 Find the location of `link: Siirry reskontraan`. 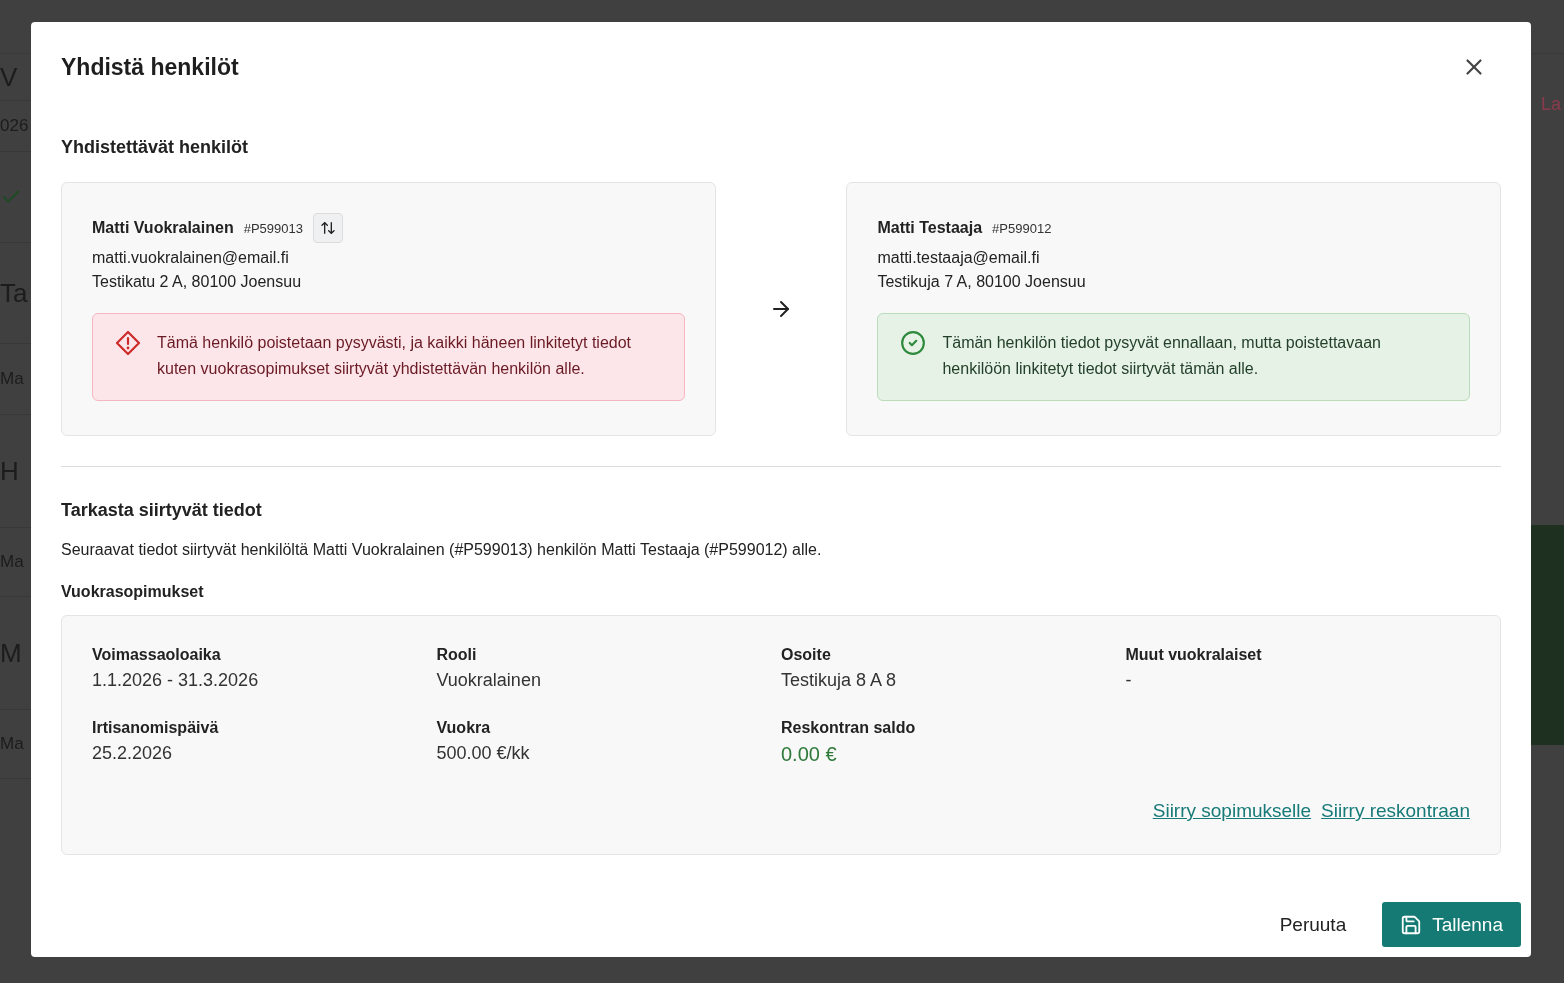

link: Siirry reskontraan is located at coordinates (1395, 811).